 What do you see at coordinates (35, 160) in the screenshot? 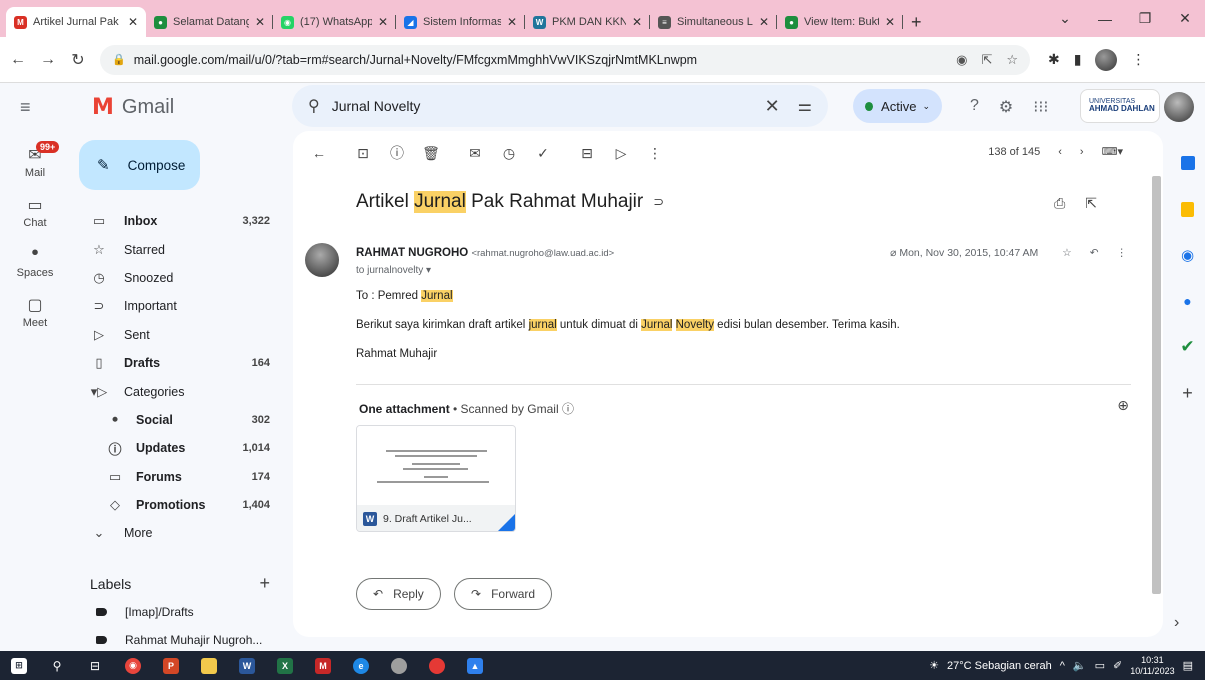
I see `rail-mail: ✉ 99+ Mail` at bounding box center [35, 160].